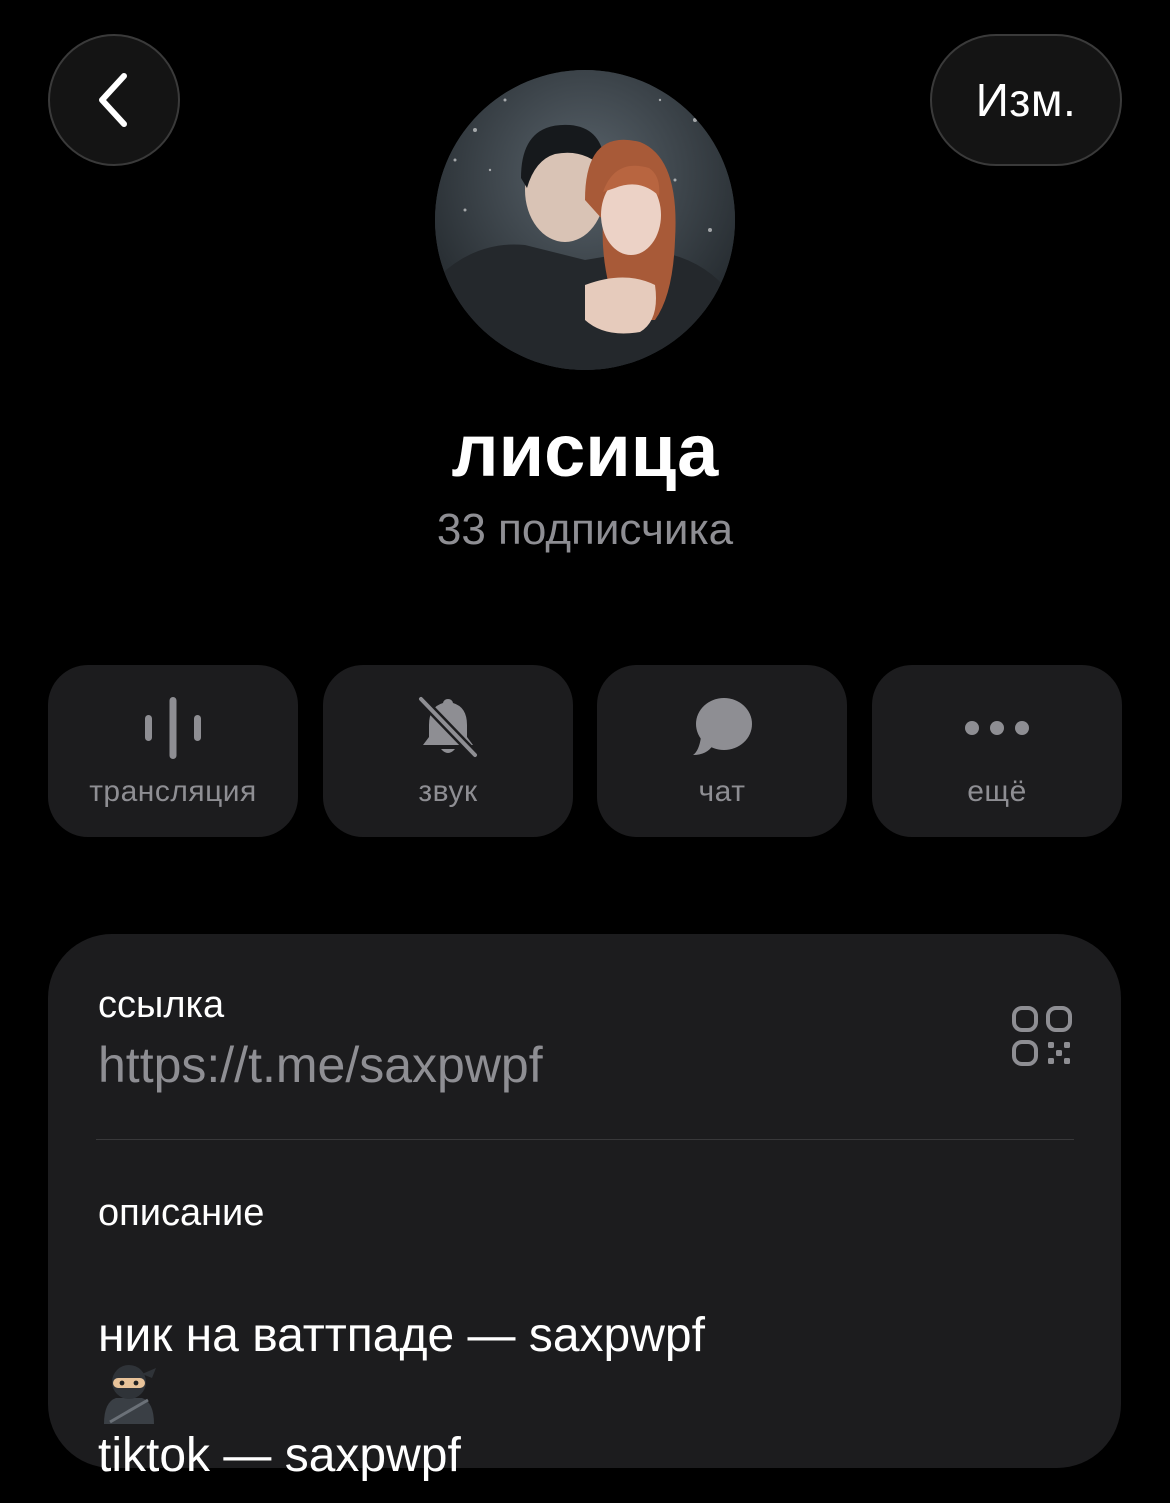 This screenshot has height=1503, width=1170. Describe the element at coordinates (448, 727) in the screenshot. I see `bell-muted-icon` at that location.